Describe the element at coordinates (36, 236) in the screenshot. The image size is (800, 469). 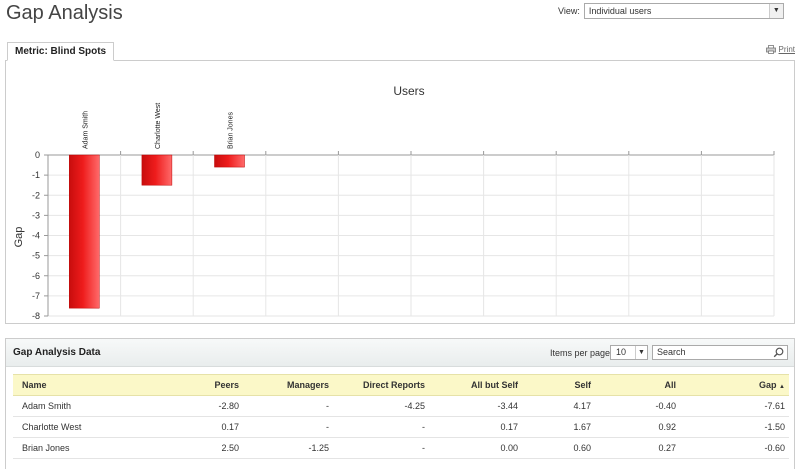
I see `y-tick-label: -4` at that location.